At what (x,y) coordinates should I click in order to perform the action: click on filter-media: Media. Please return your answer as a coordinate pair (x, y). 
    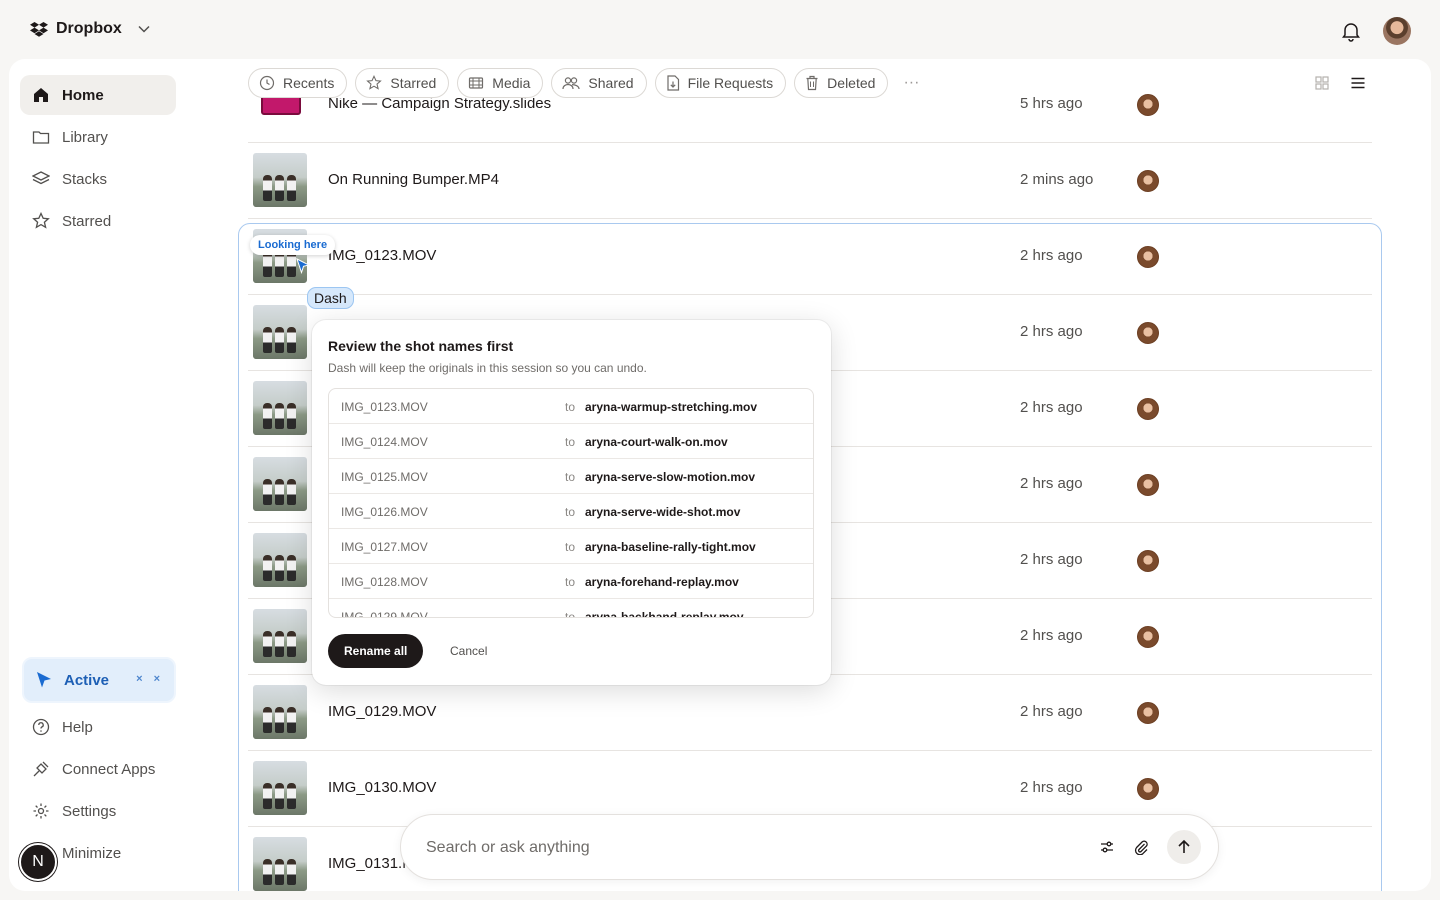
    Looking at the image, I should click on (500, 83).